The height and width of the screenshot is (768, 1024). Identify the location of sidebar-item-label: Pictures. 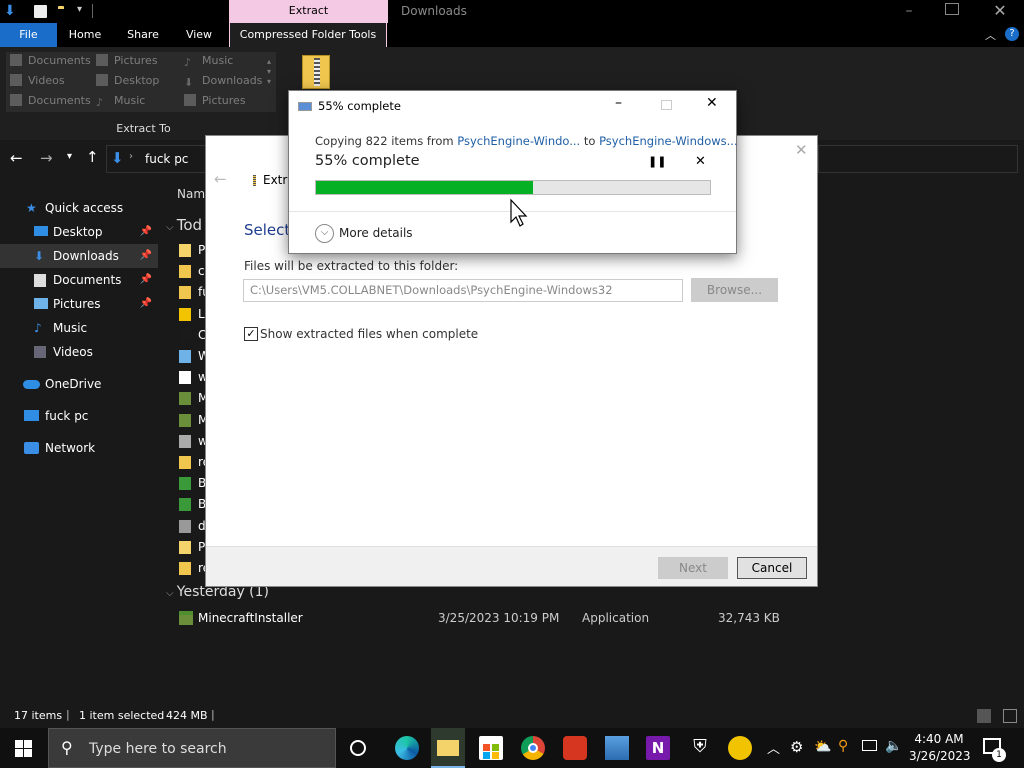
(77, 304).